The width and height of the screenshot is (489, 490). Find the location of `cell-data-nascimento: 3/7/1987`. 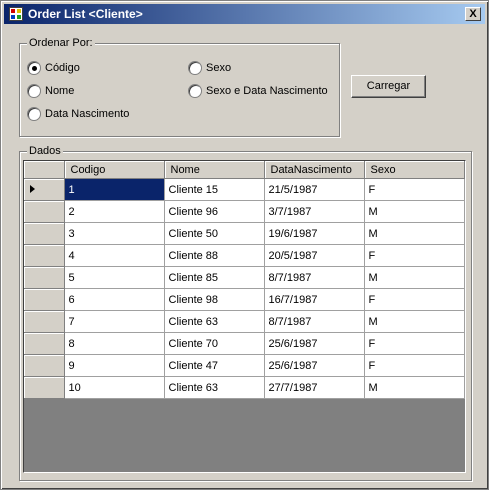

cell-data-nascimento: 3/7/1987 is located at coordinates (314, 211).